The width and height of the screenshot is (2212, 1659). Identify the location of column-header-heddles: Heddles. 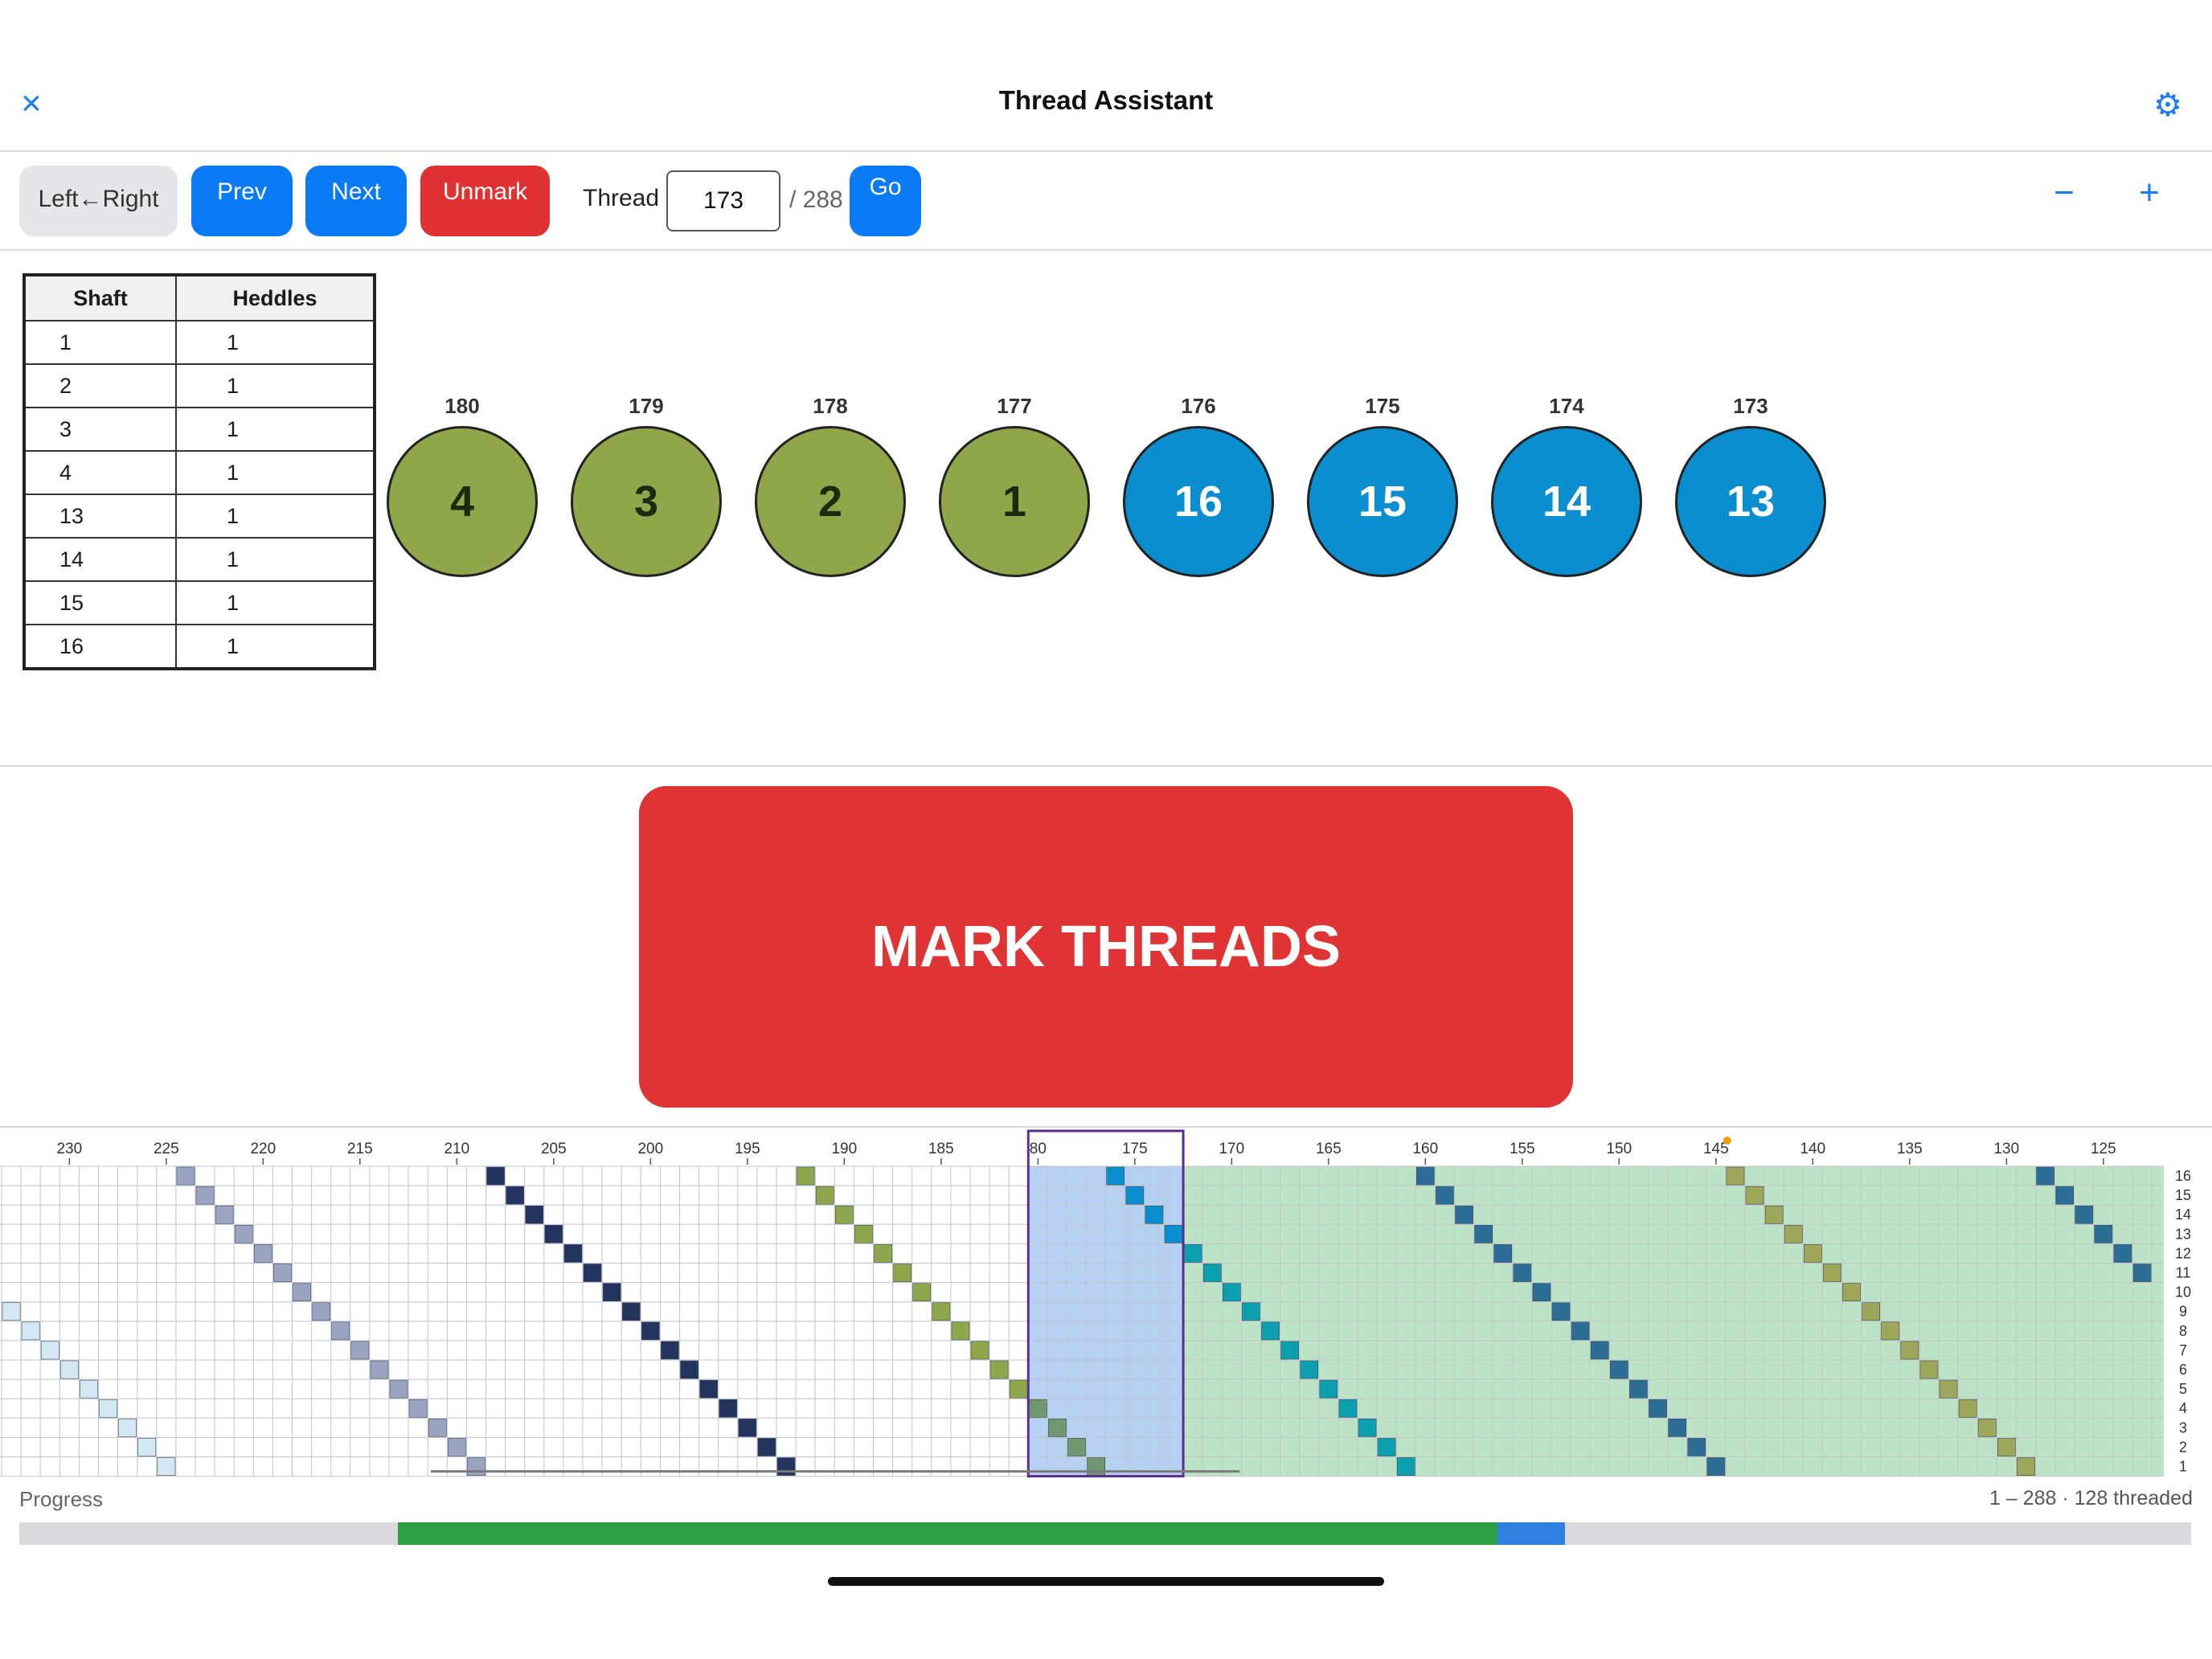
(275, 298).